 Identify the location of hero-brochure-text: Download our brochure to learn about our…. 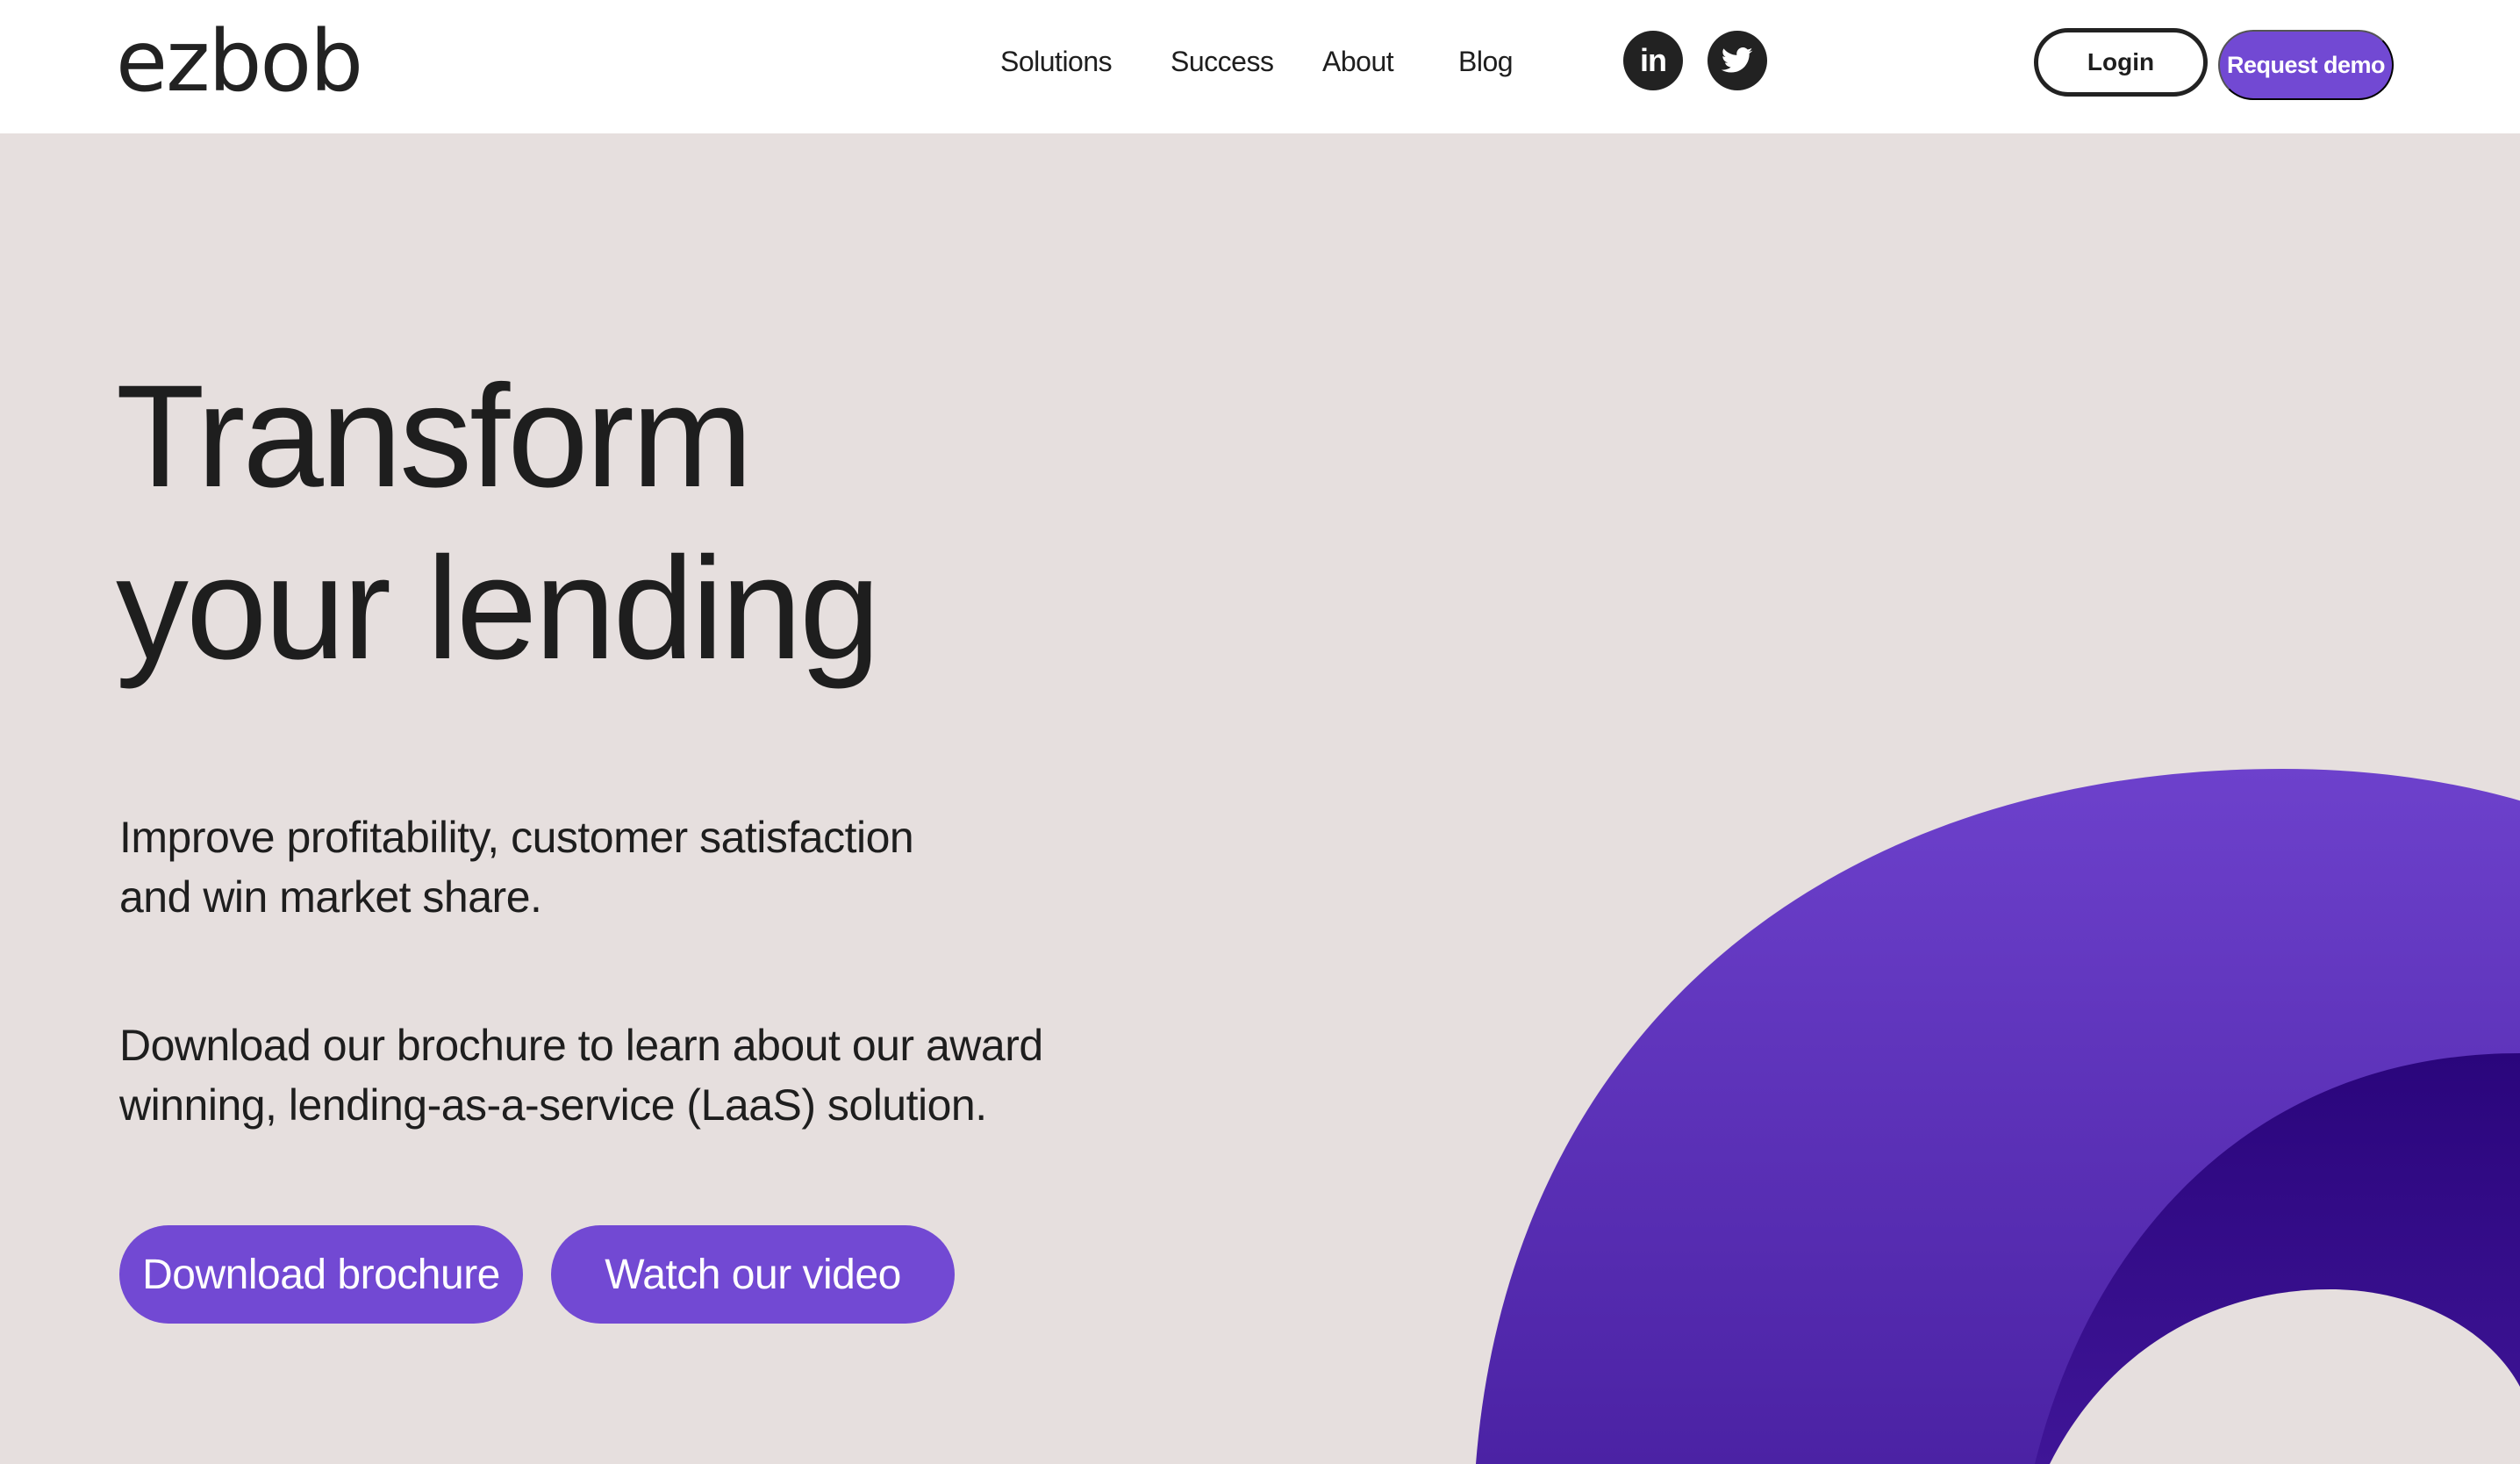
(581, 1075).